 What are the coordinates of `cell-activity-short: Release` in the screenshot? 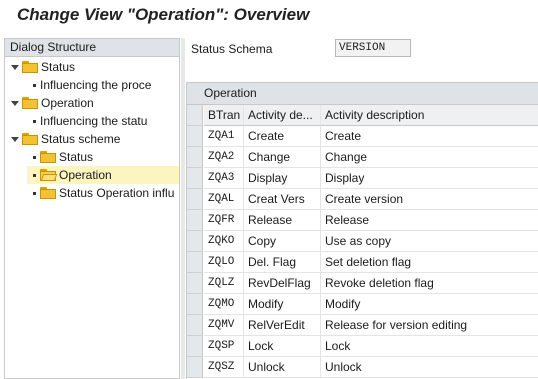 It's located at (282, 220).